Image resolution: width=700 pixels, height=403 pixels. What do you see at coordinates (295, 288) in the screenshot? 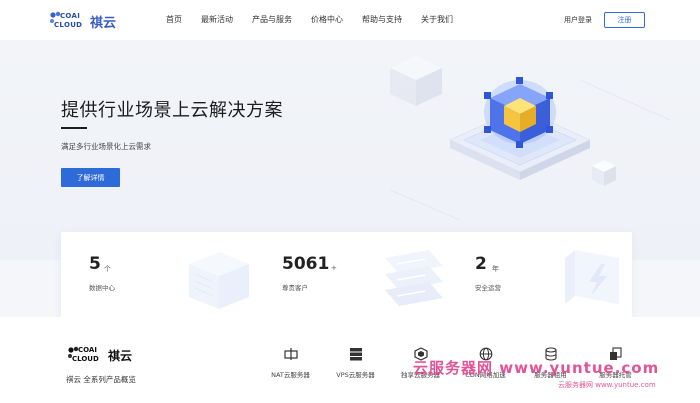
I see `stat-label: 尊贵客户` at bounding box center [295, 288].